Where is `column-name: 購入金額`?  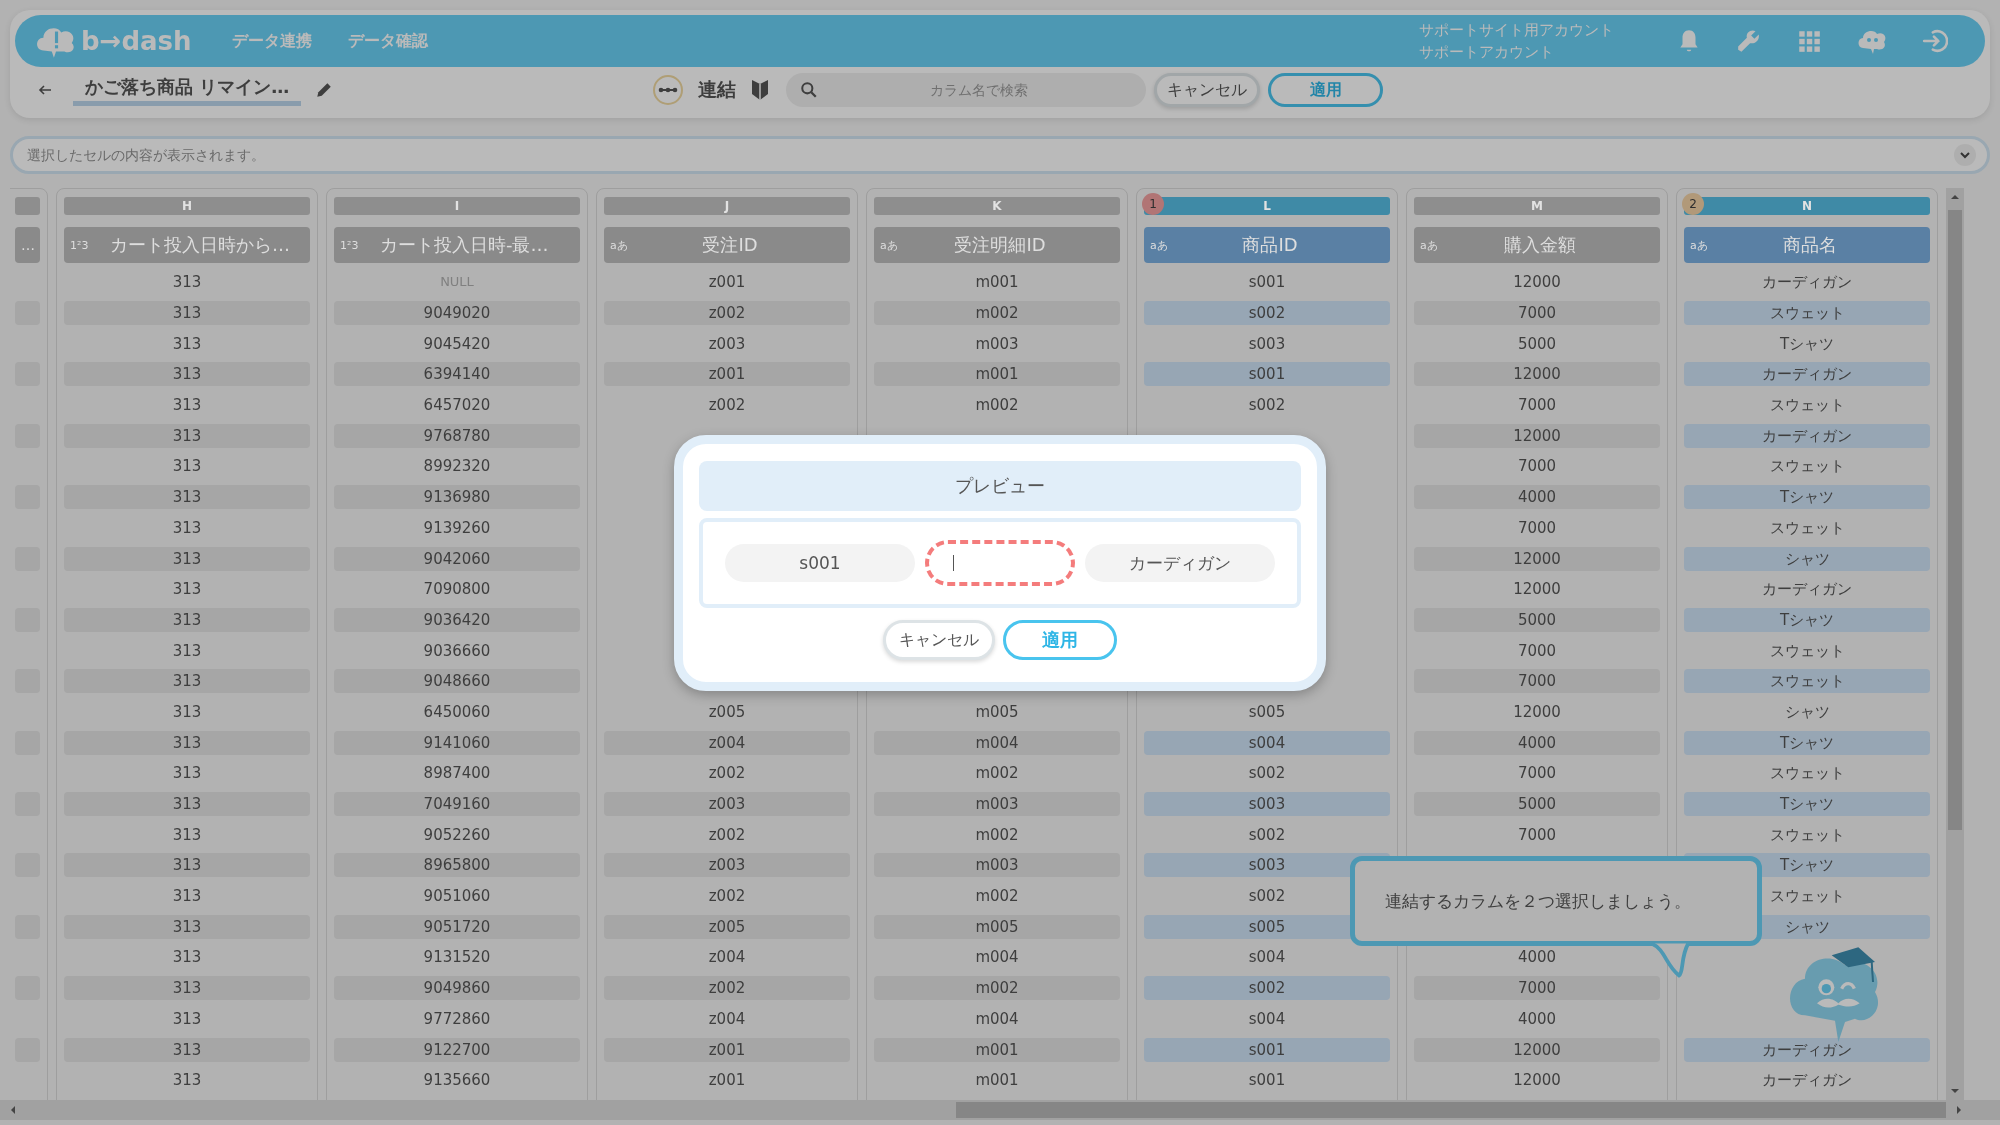 column-name: 購入金額 is located at coordinates (1540, 245).